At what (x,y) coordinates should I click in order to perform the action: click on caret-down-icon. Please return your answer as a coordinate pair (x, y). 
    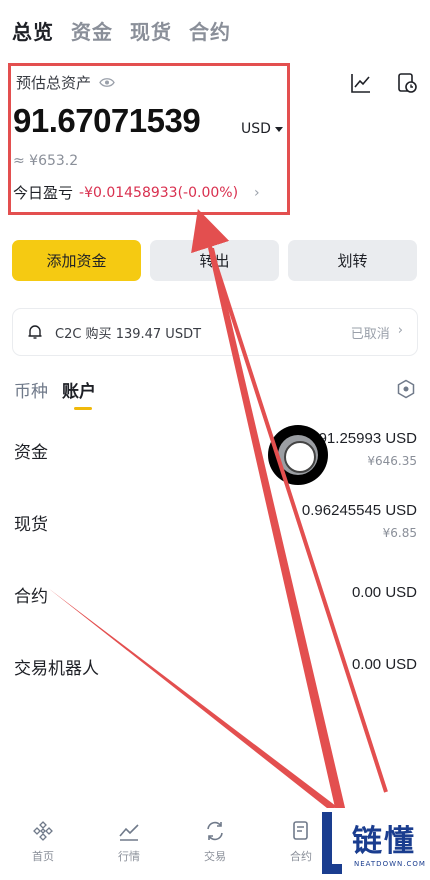
    Looking at the image, I should click on (278, 129).